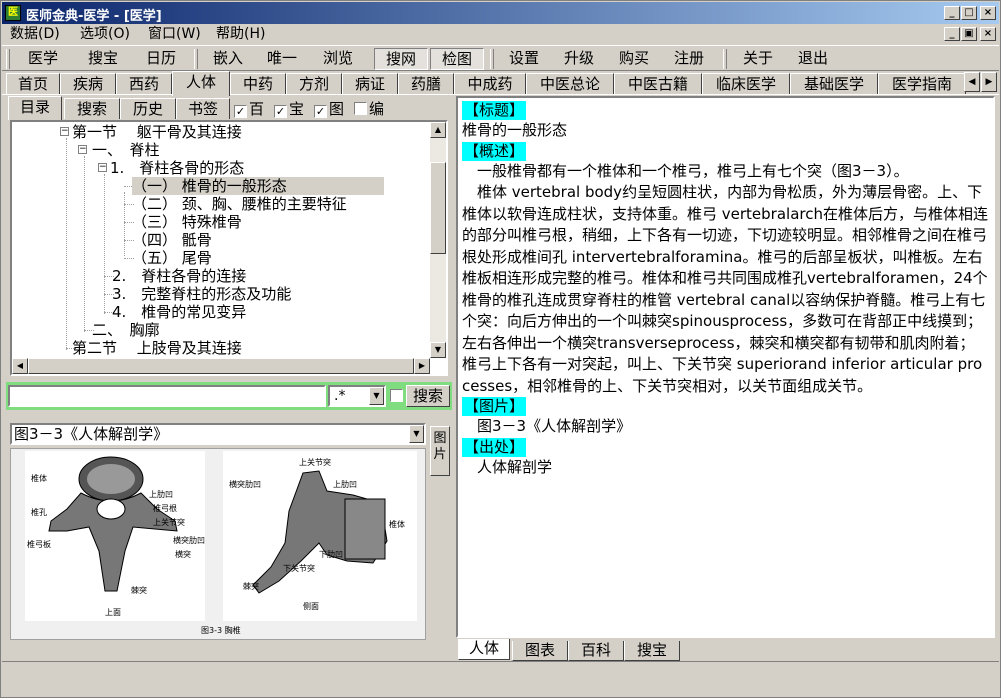 Image resolution: width=1001 pixels, height=698 pixels. Describe the element at coordinates (357, 396) in the screenshot. I see `search-mode-select: .* ▼` at that location.